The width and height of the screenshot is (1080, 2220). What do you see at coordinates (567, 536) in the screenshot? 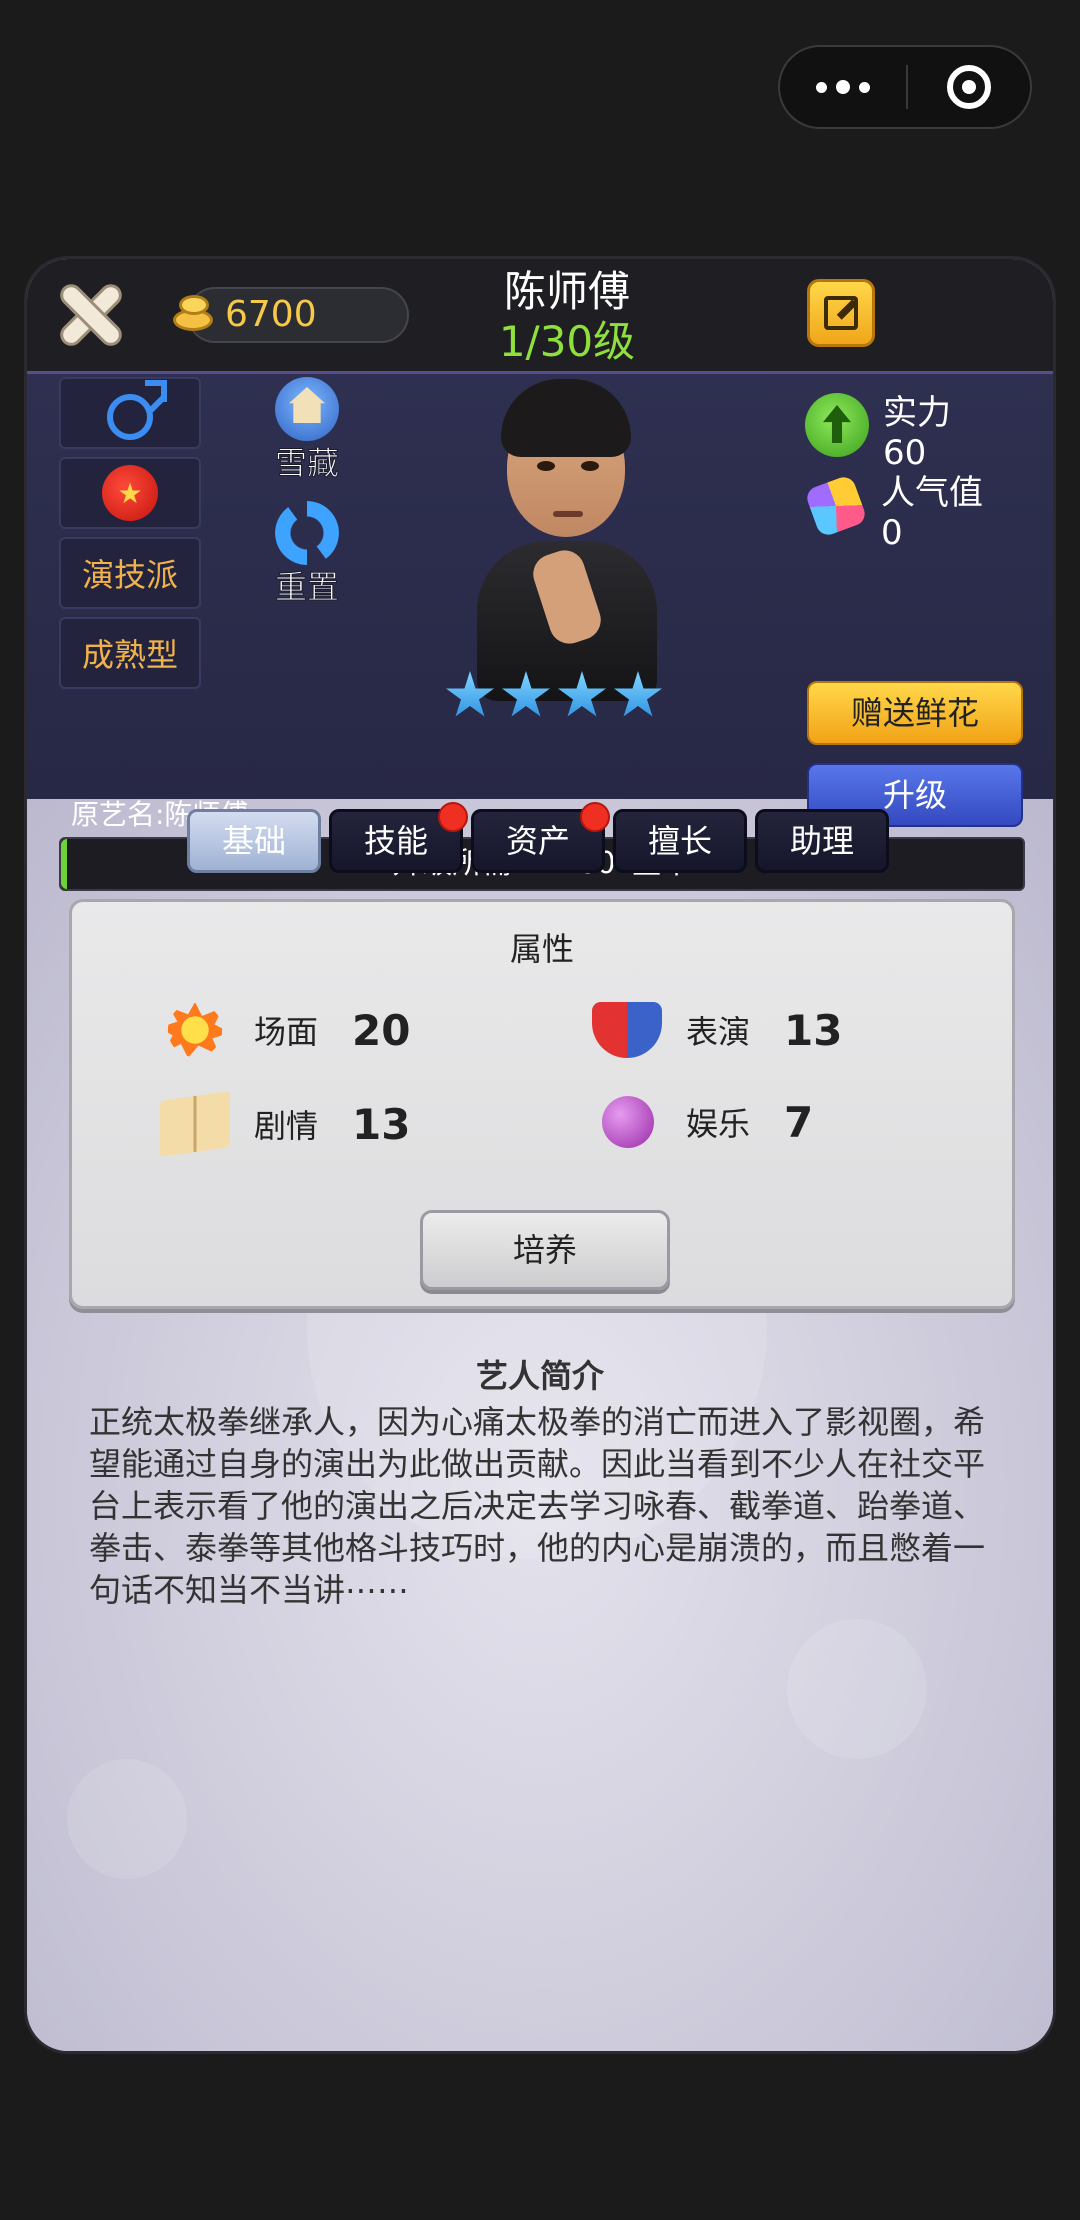
I see `artist-avatar` at bounding box center [567, 536].